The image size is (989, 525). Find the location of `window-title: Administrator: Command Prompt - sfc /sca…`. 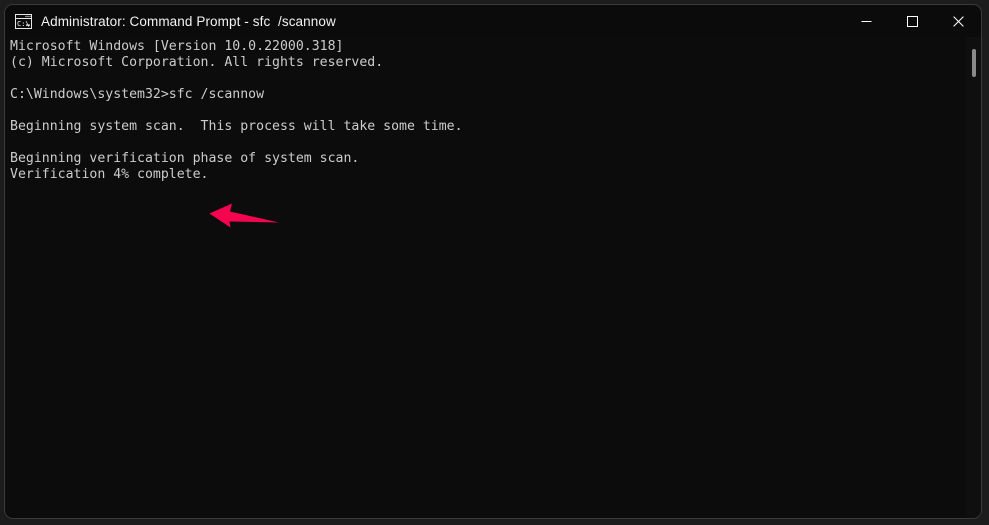

window-title: Administrator: Command Prompt - sfc /sca… is located at coordinates (188, 21).